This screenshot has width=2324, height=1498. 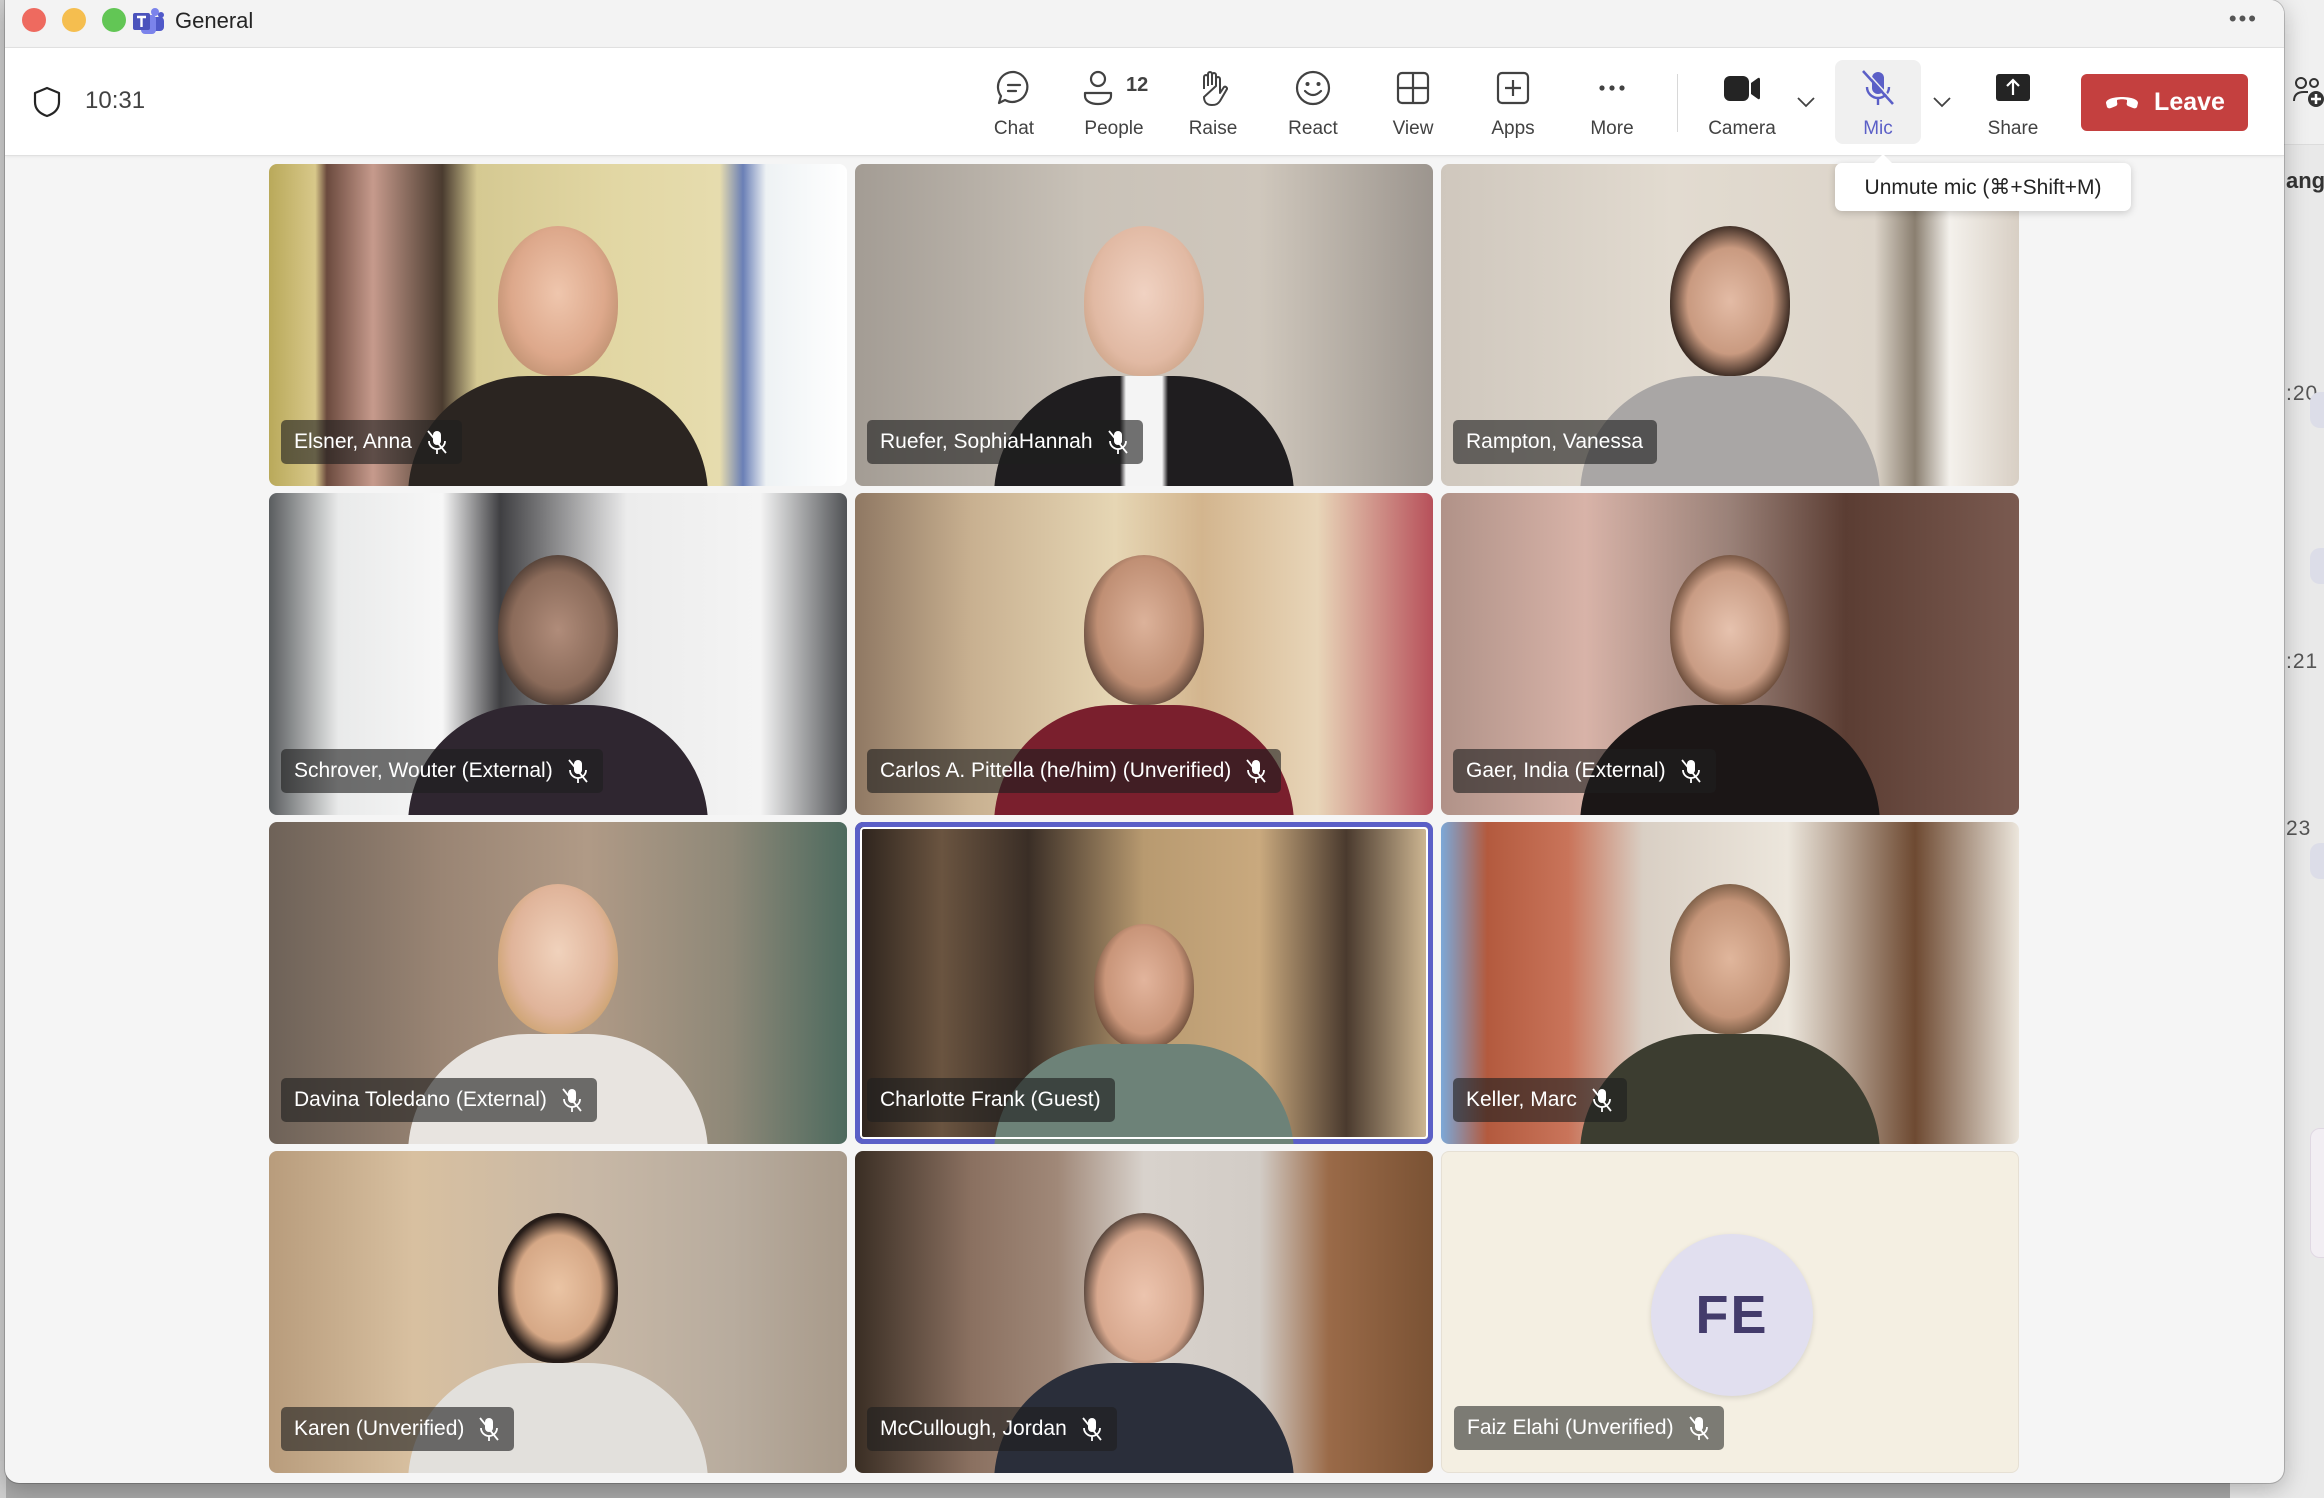 I want to click on participant-name-tag: Gaer, India (External), so click(x=1584, y=771).